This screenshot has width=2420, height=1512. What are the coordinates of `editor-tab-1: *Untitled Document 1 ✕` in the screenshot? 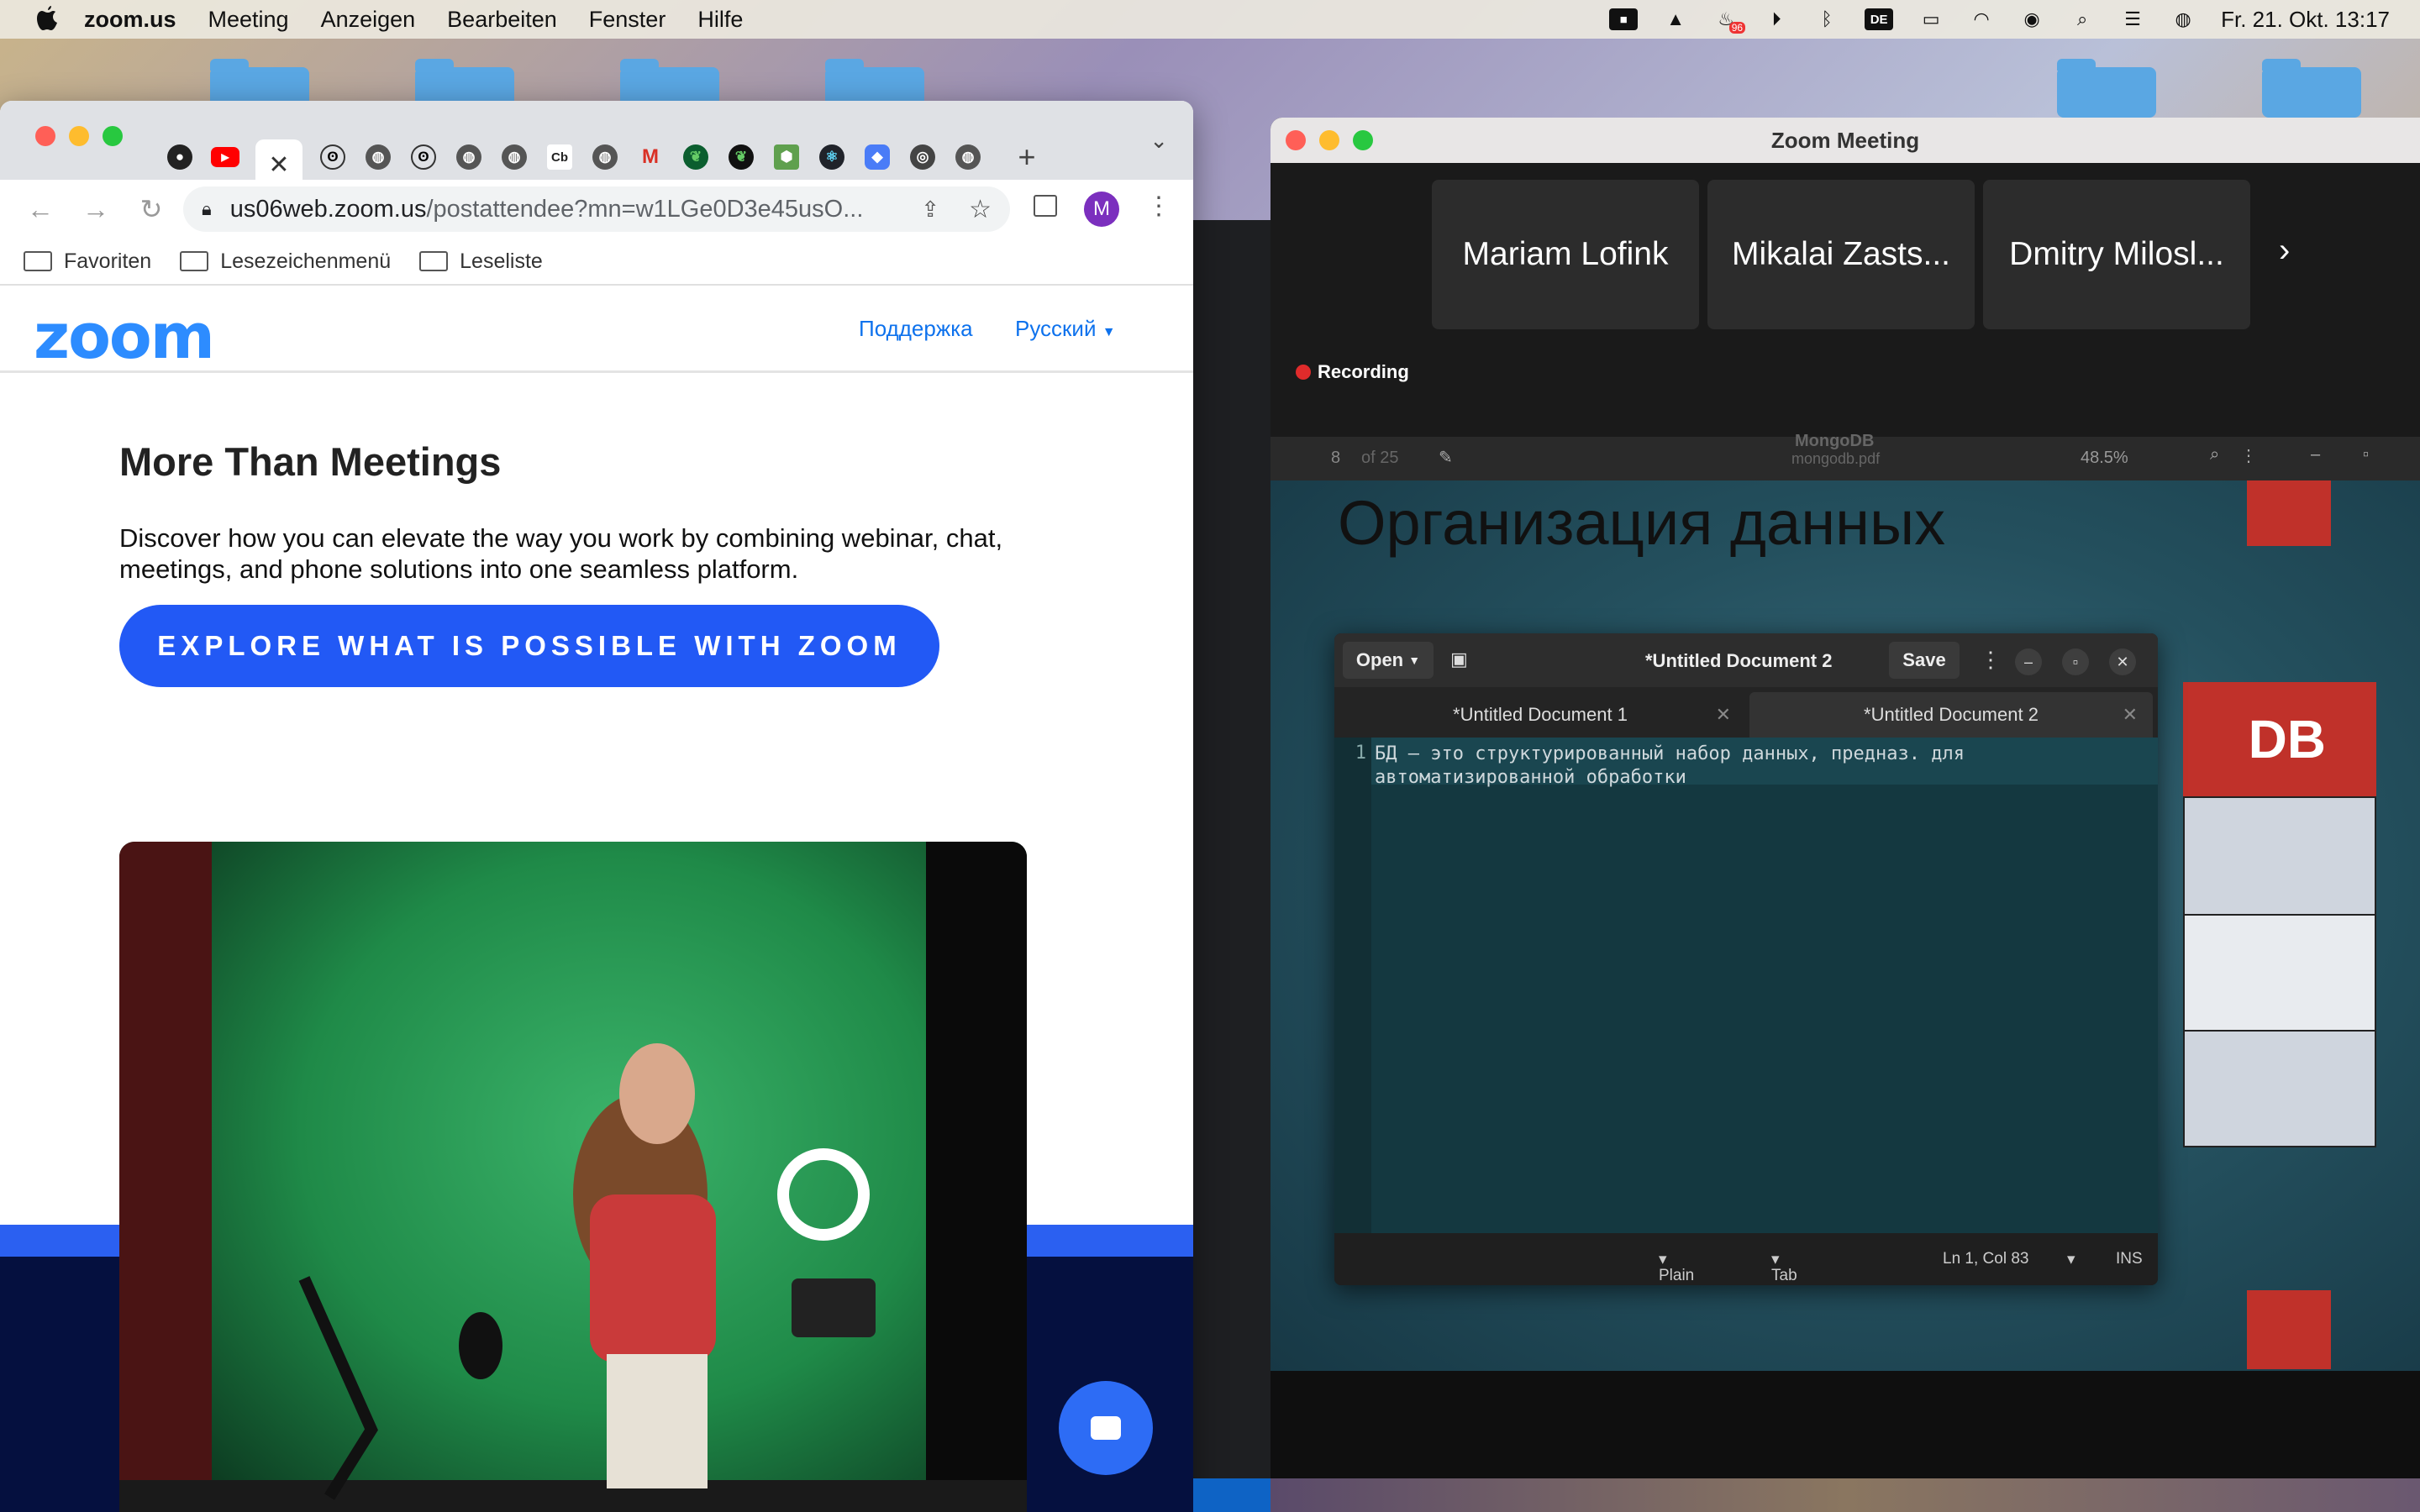 It's located at (1540, 715).